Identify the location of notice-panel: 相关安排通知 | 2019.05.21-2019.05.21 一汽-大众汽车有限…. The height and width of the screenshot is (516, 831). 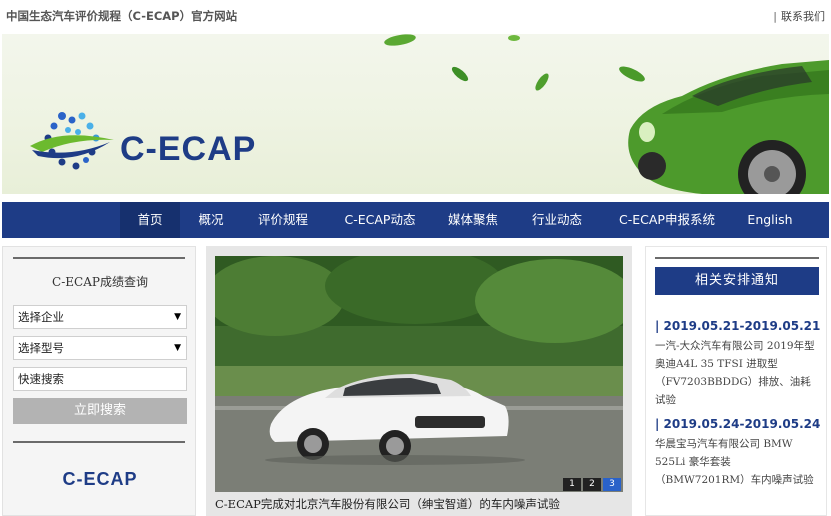
(736, 381).